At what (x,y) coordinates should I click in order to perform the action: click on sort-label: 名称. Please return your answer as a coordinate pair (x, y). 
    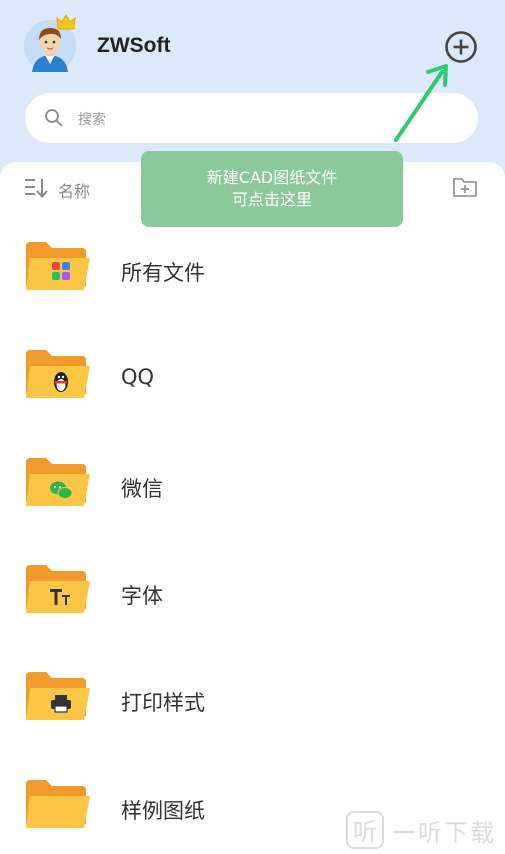
    Looking at the image, I should click on (74, 190).